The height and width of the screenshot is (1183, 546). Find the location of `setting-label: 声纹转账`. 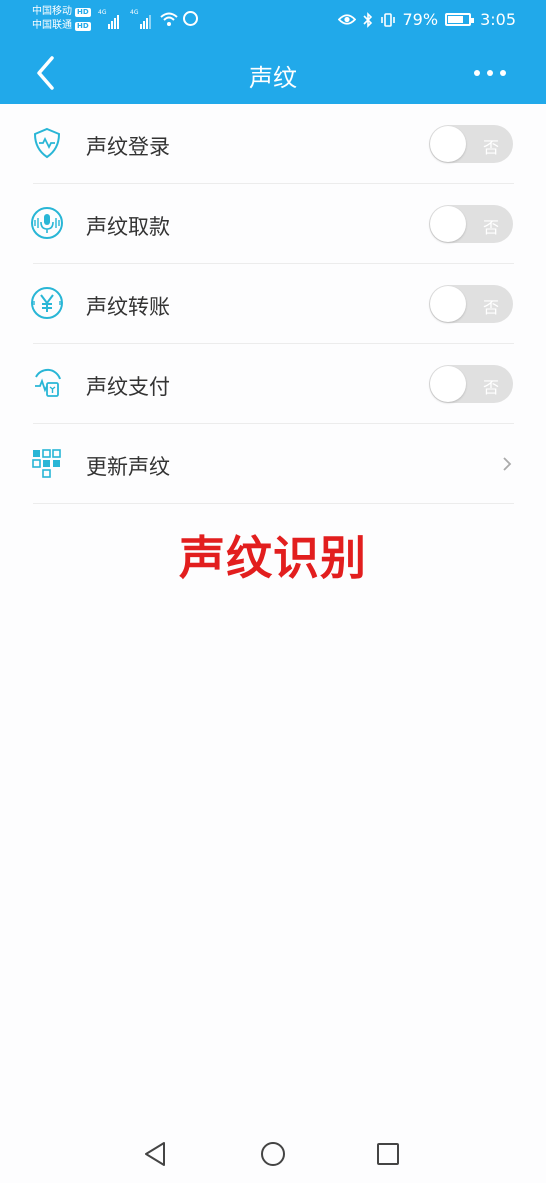

setting-label: 声纹转账 is located at coordinates (128, 307).